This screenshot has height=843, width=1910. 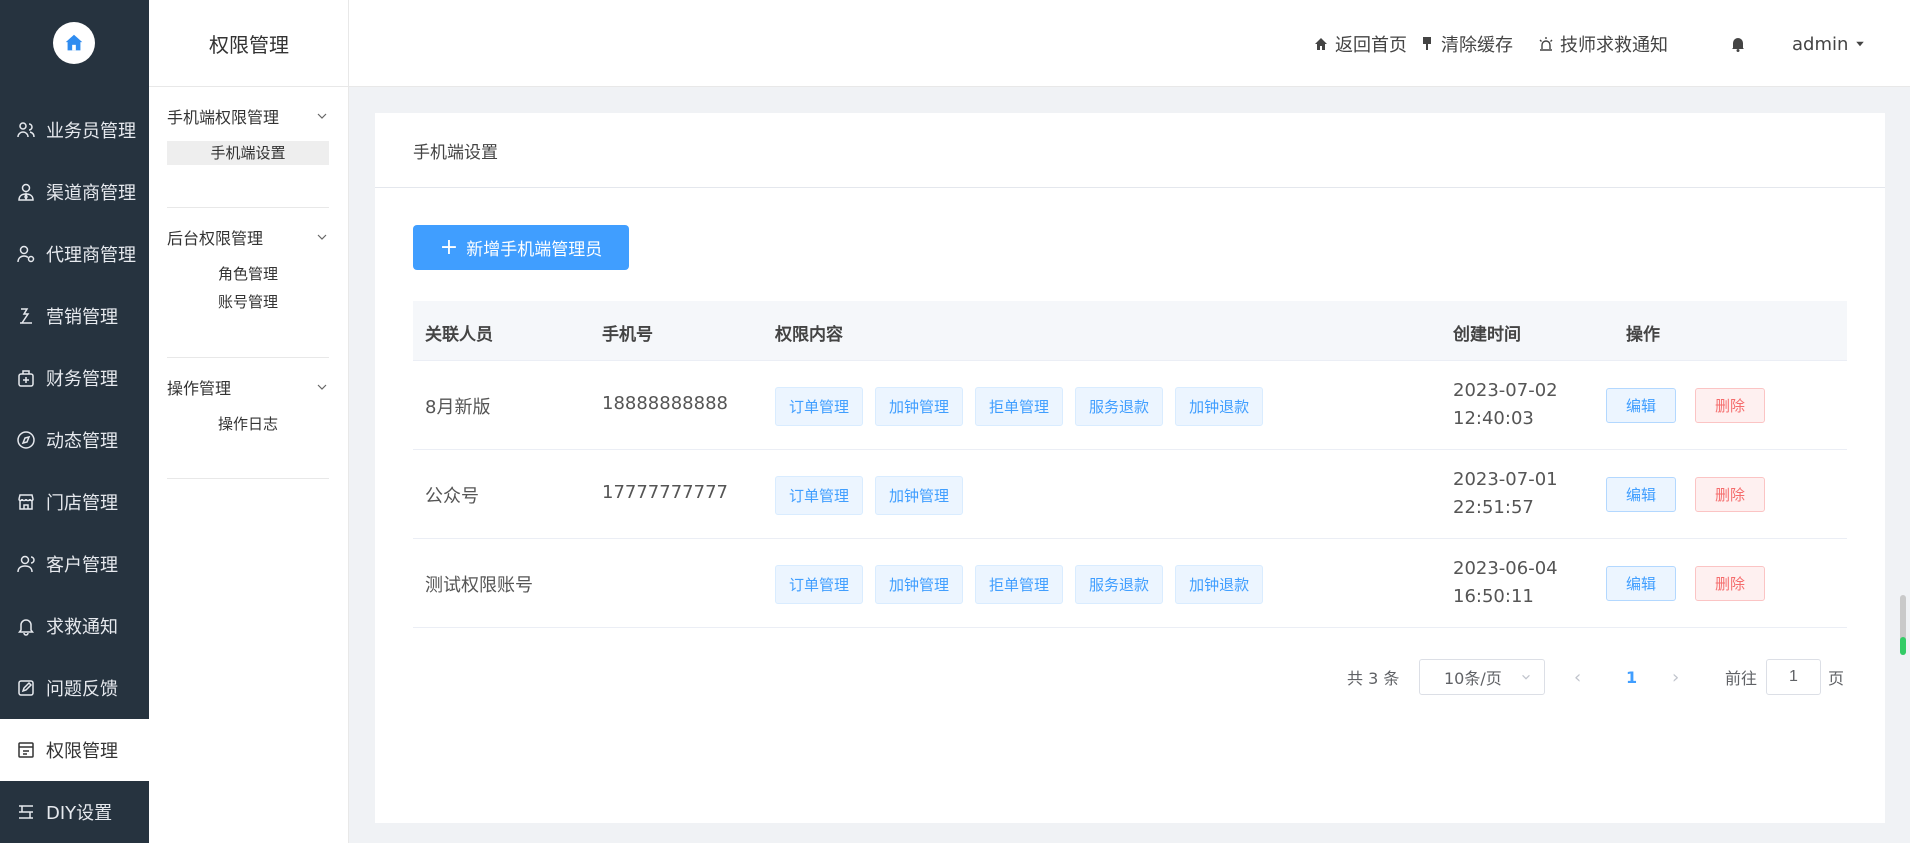 I want to click on clear-cache-label: 清除缓存, so click(x=1477, y=45).